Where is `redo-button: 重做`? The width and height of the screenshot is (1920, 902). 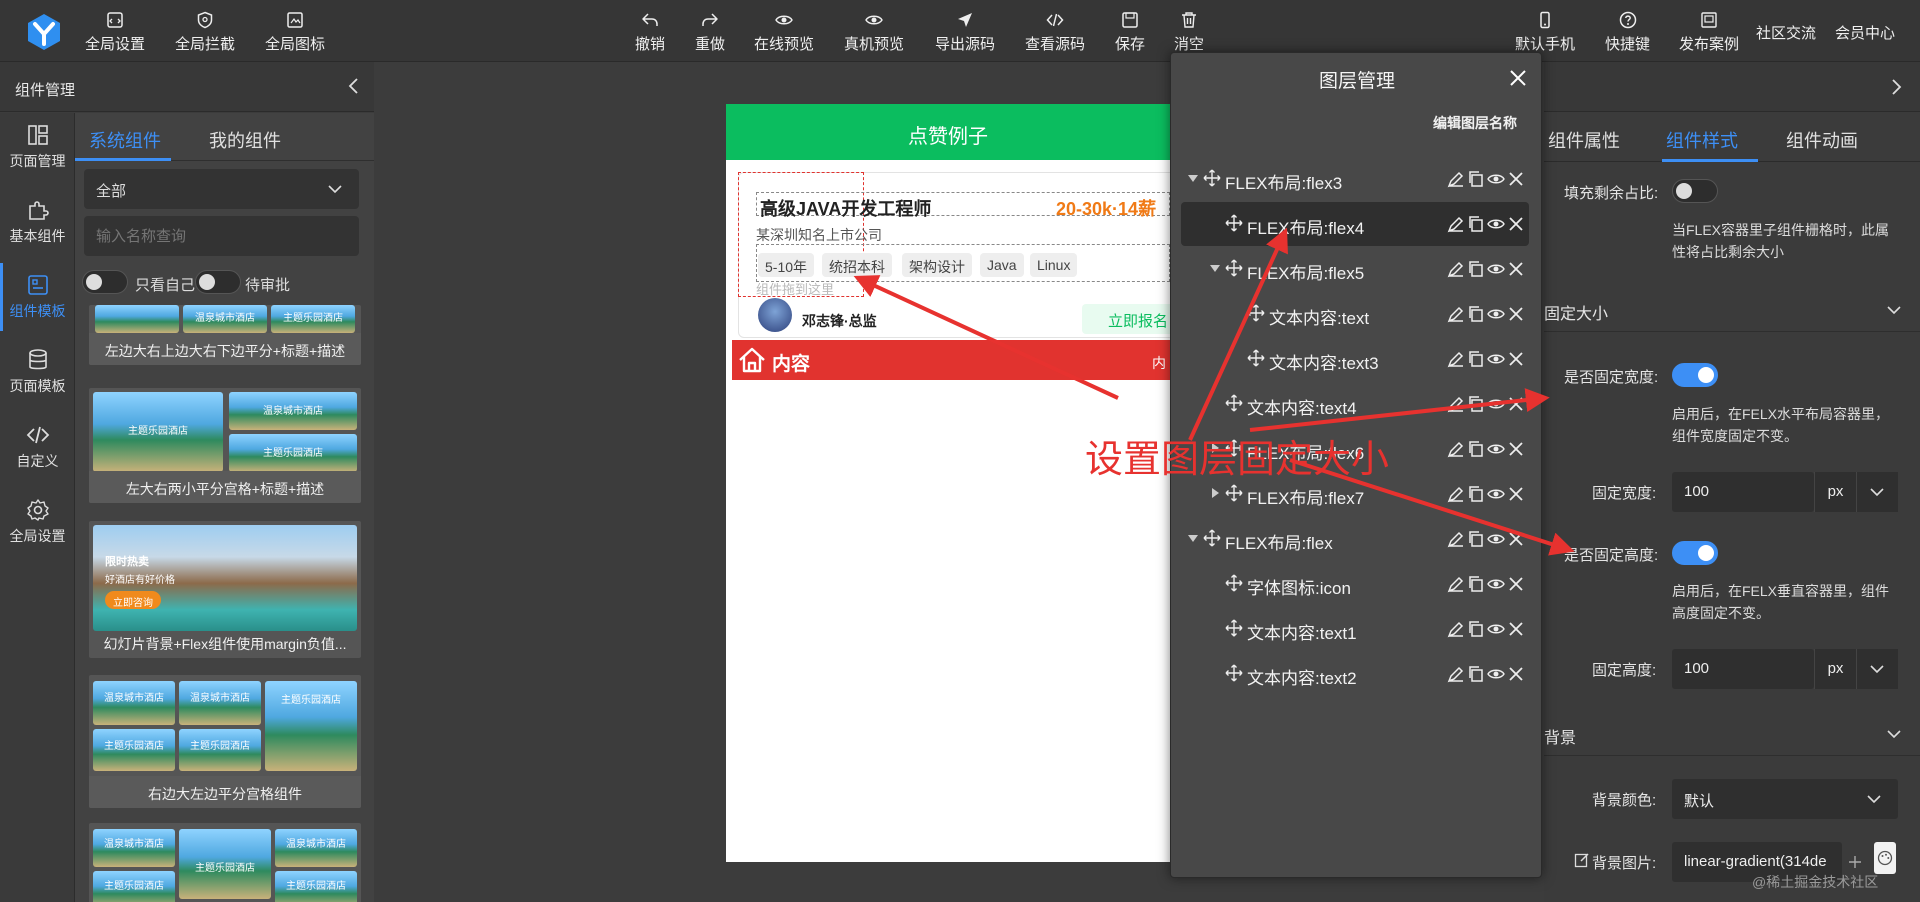 redo-button: 重做 is located at coordinates (710, 32).